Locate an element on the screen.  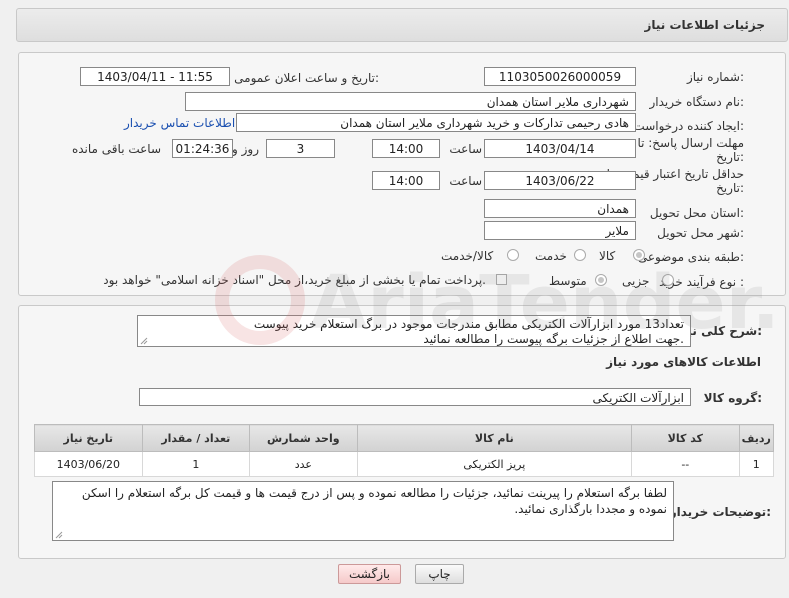
col-row-number: ردیف is located at coordinates (756, 438).